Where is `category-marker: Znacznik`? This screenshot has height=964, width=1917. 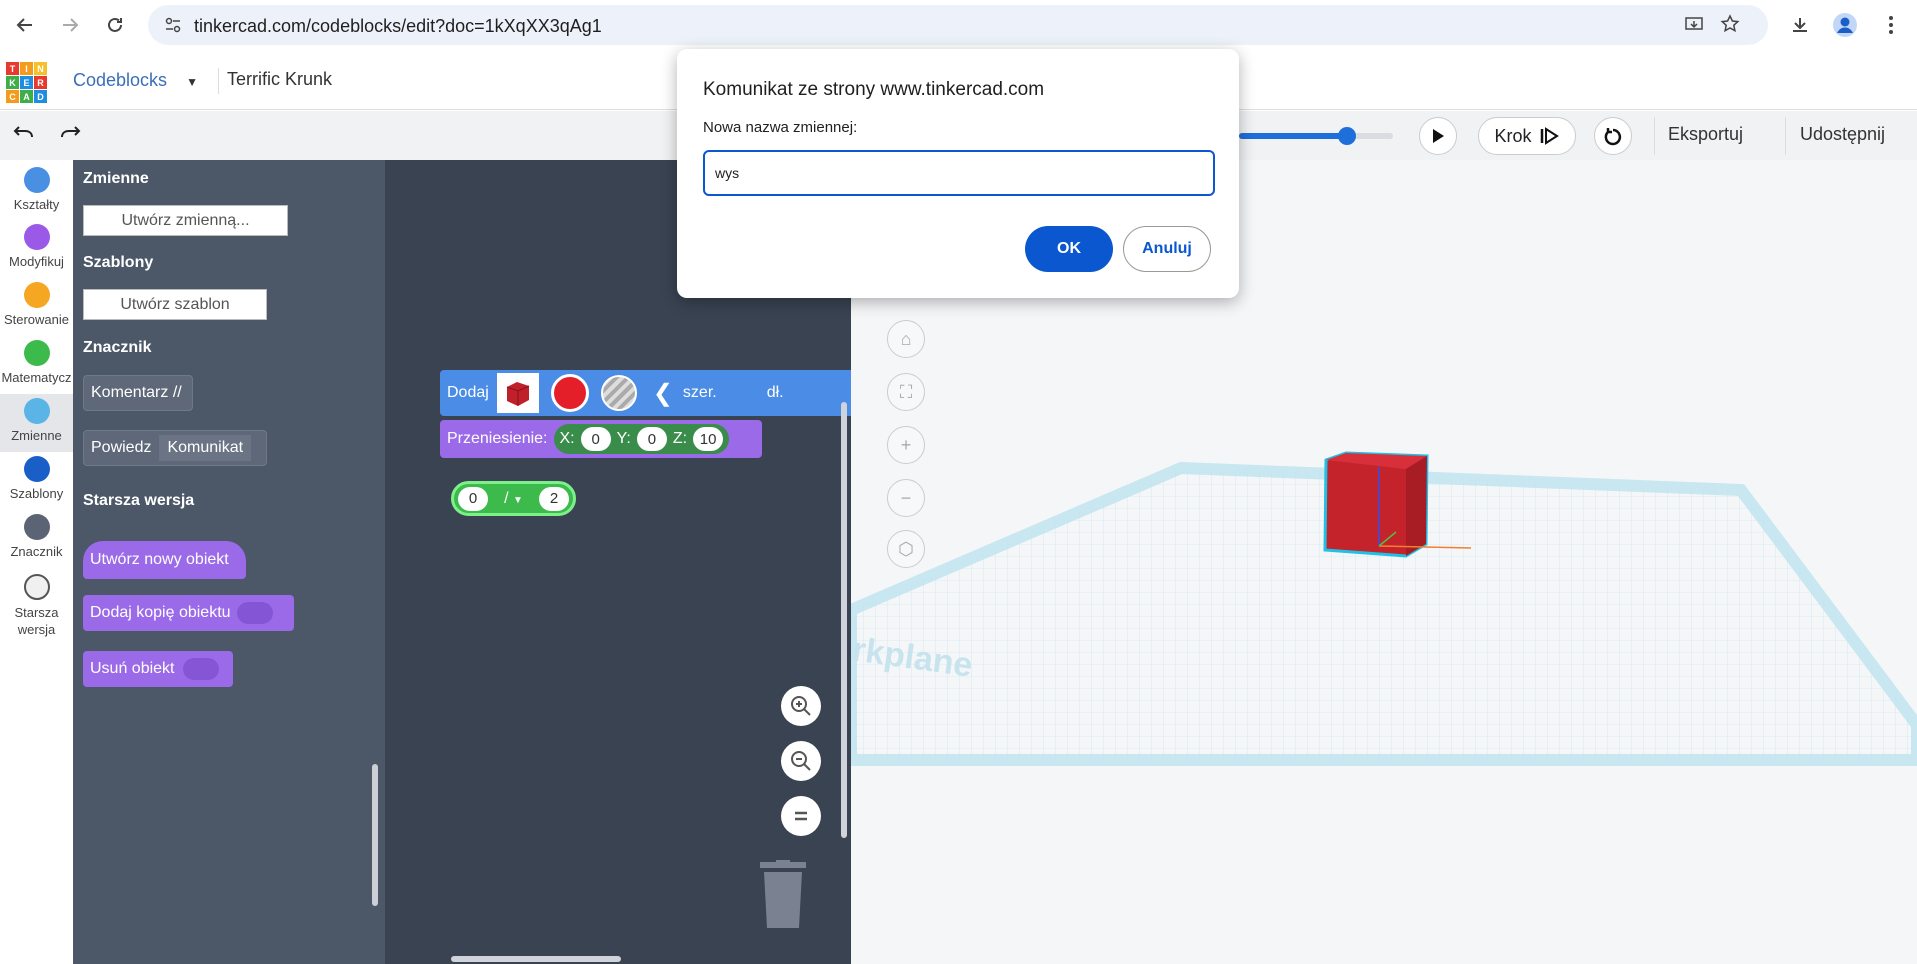 category-marker: Znacznik is located at coordinates (36, 536).